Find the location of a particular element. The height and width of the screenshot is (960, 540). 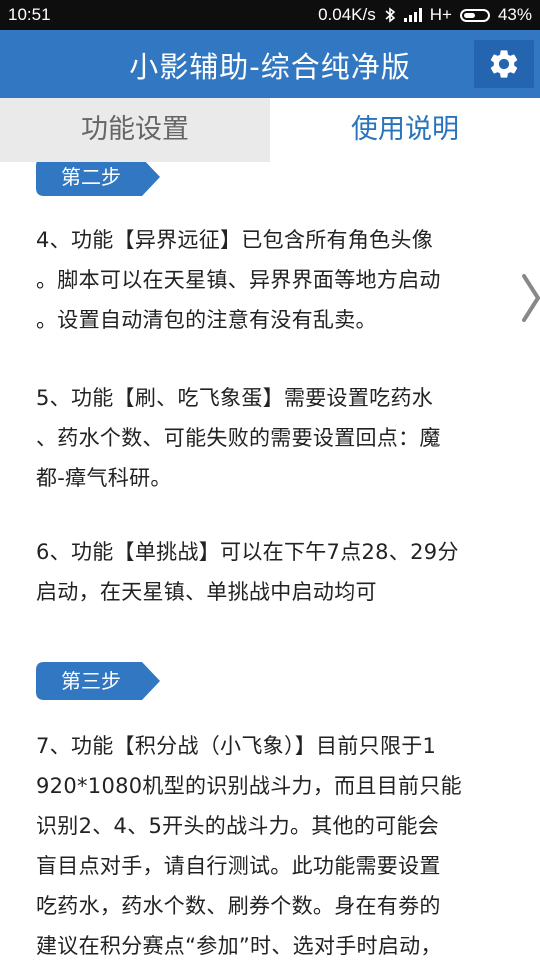

step-2-badge: 第二步 is located at coordinates (98, 179).